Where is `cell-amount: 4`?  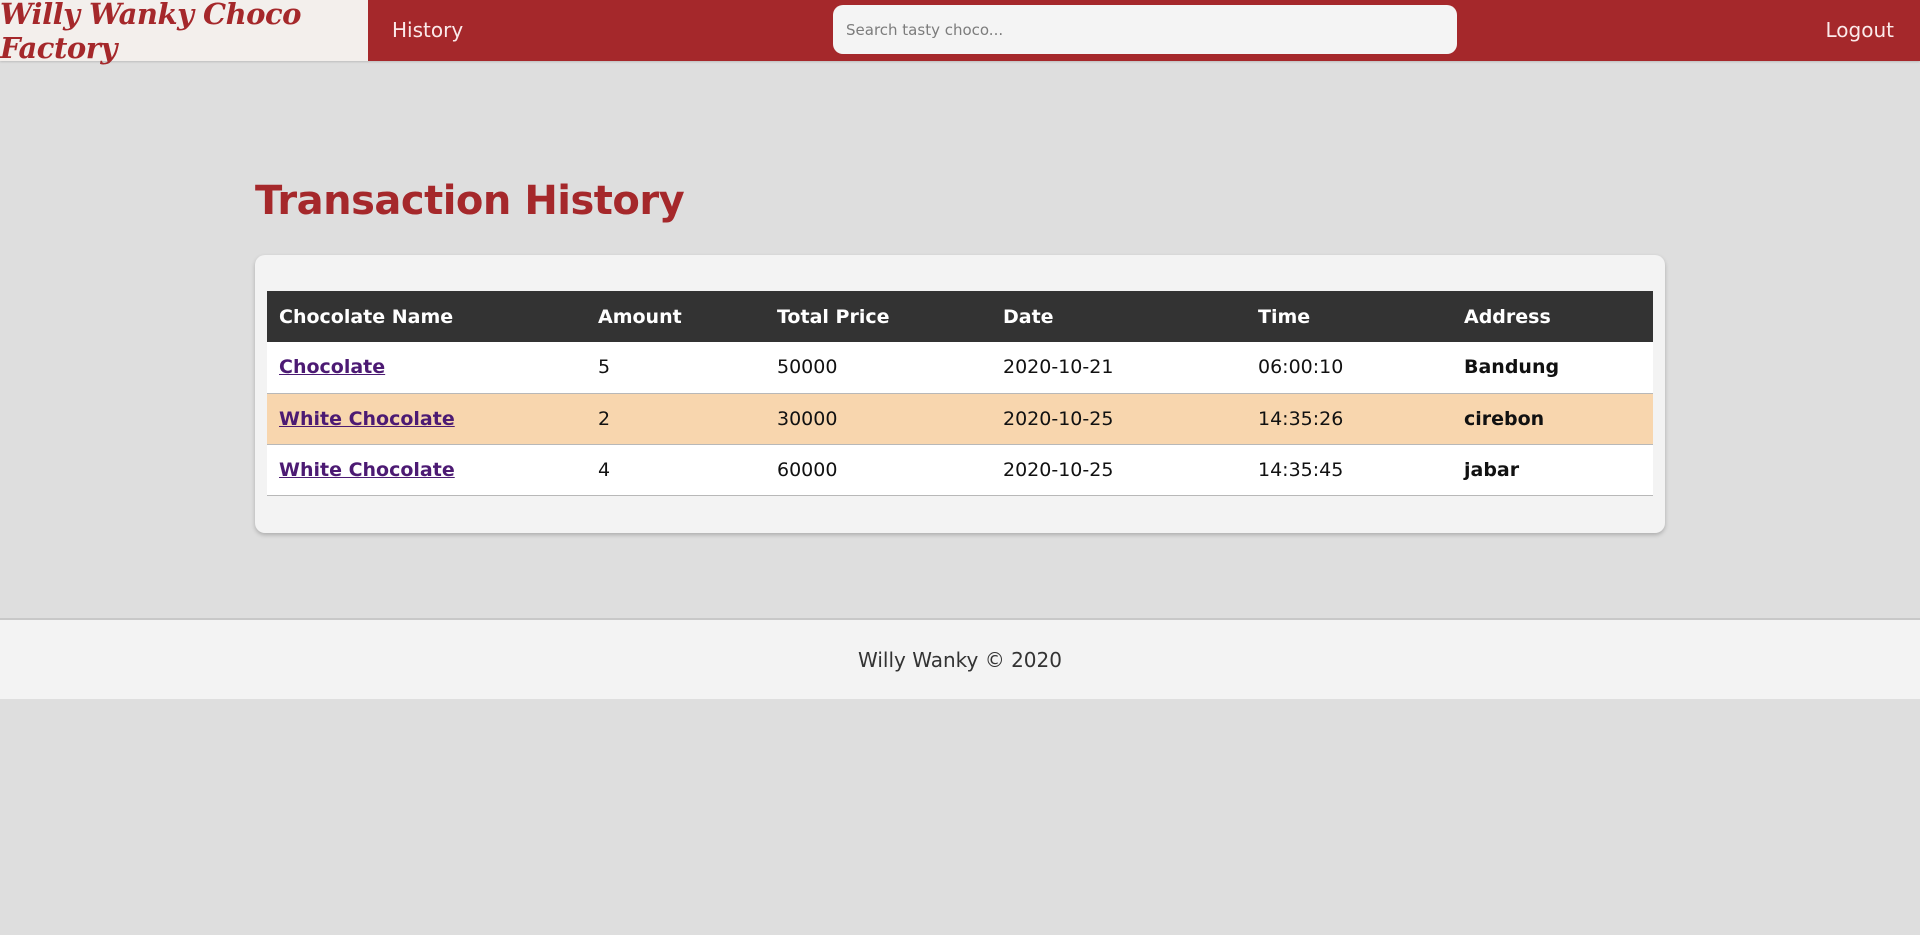
cell-amount: 4 is located at coordinates (675, 470).